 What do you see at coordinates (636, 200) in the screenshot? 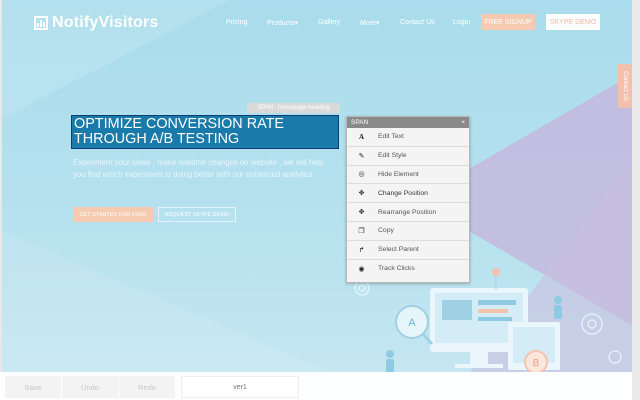
I see `scrollbar` at bounding box center [636, 200].